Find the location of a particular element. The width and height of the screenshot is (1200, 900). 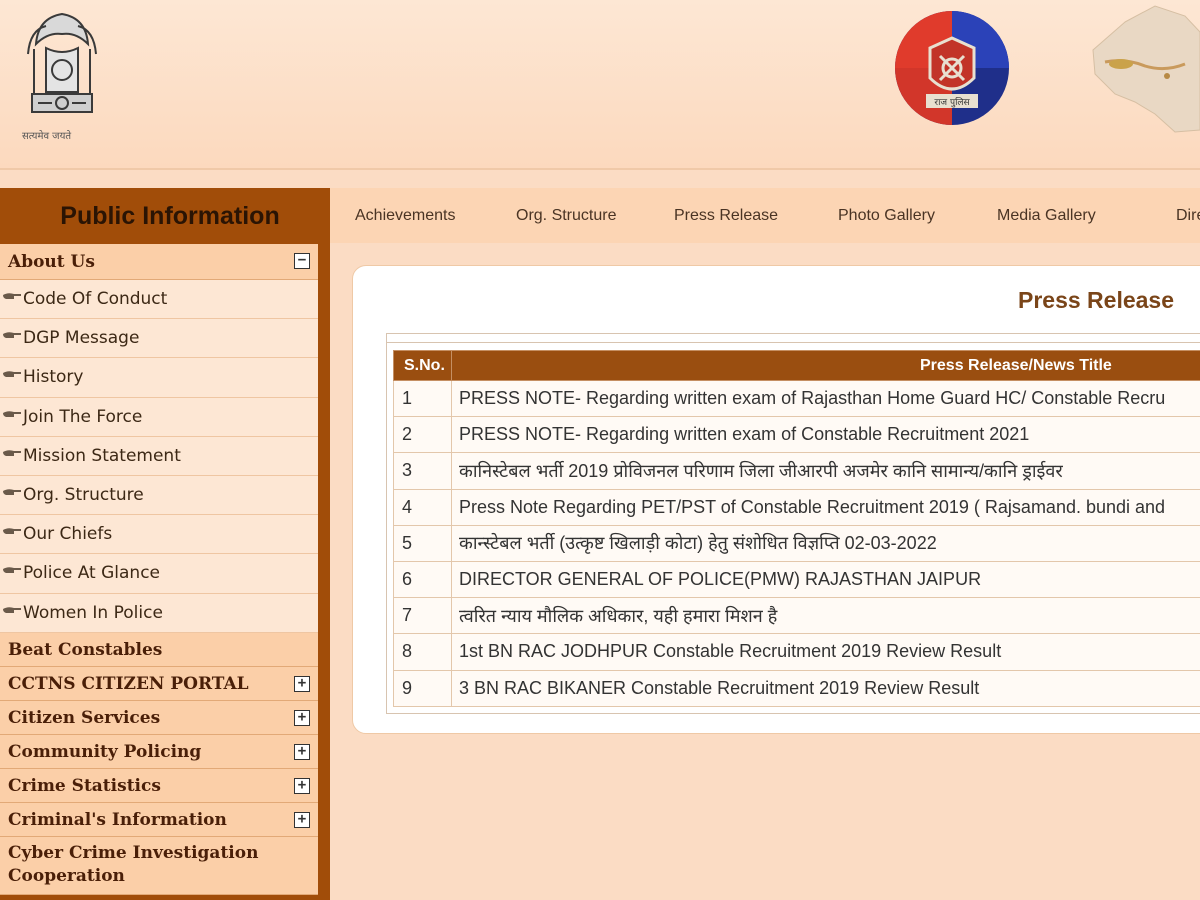

row-sno: 4 is located at coordinates (422, 507).